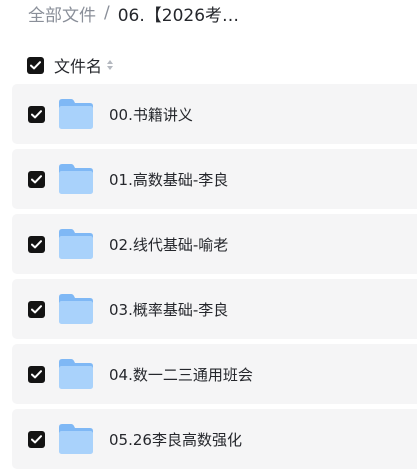 The height and width of the screenshot is (469, 417). I want to click on file-row: 02.线代基础-喻老, so click(214, 244).